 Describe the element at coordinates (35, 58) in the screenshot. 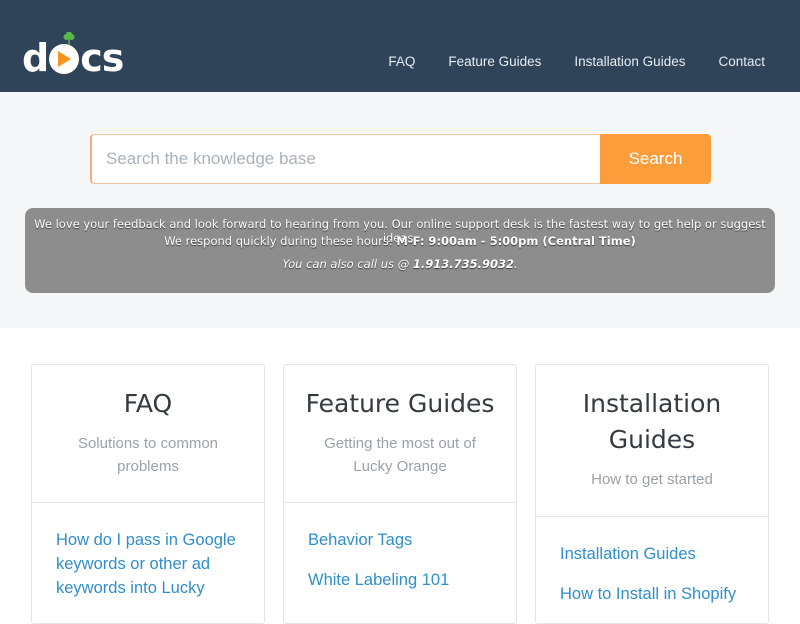

I see `logo-letter-d: d` at that location.